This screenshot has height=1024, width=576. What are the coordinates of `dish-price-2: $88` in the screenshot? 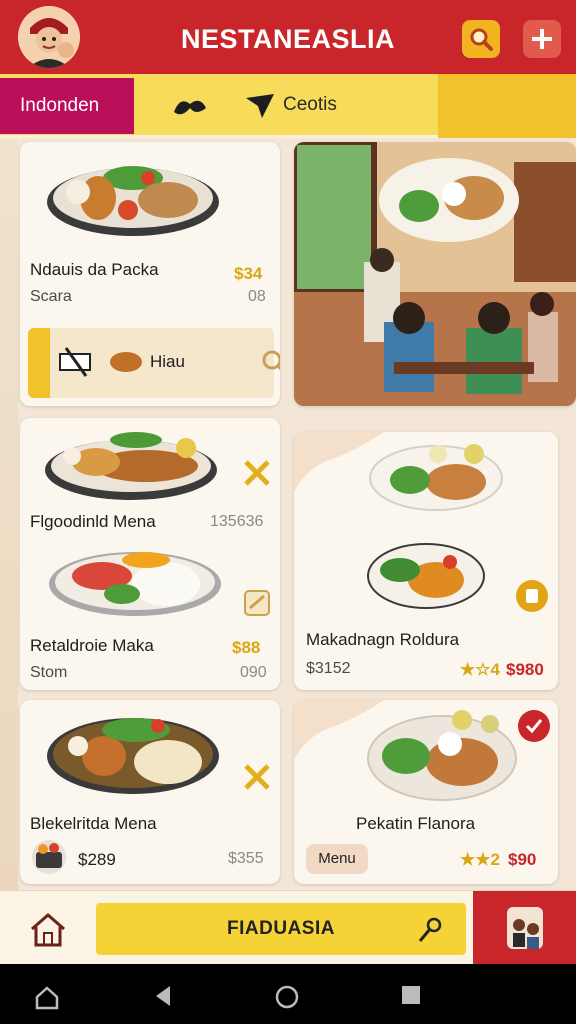 It's located at (246, 647).